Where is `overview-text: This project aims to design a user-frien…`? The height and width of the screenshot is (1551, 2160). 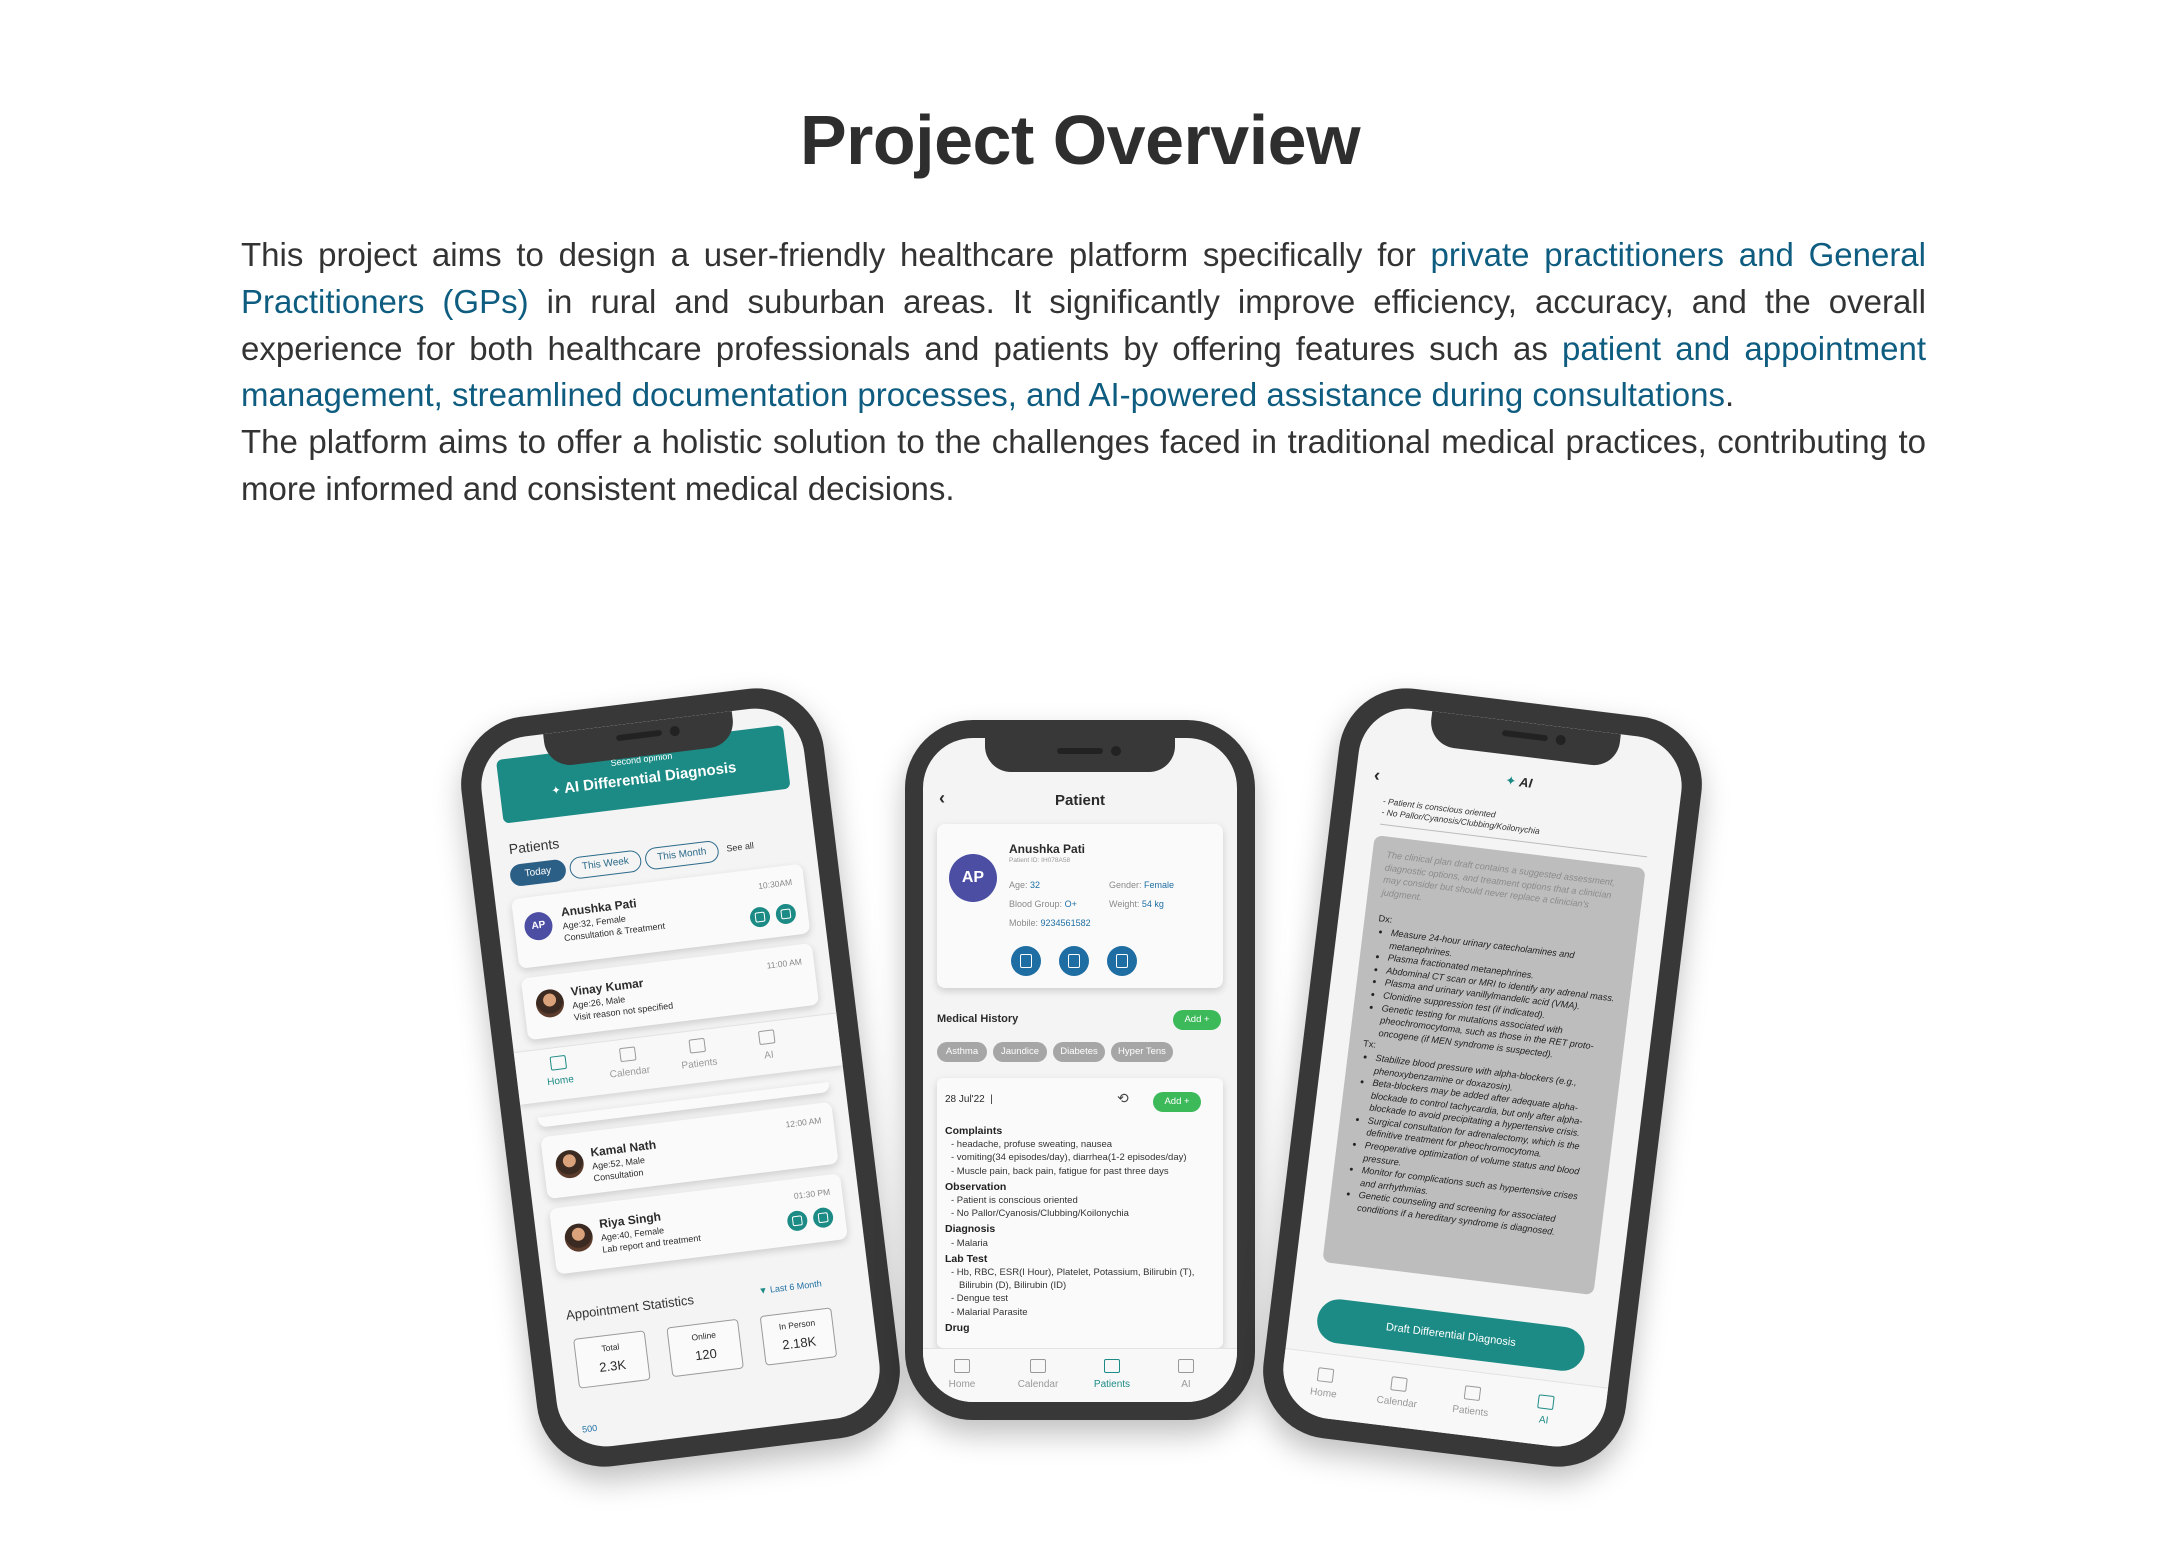 overview-text: This project aims to design a user-frien… is located at coordinates (1083, 372).